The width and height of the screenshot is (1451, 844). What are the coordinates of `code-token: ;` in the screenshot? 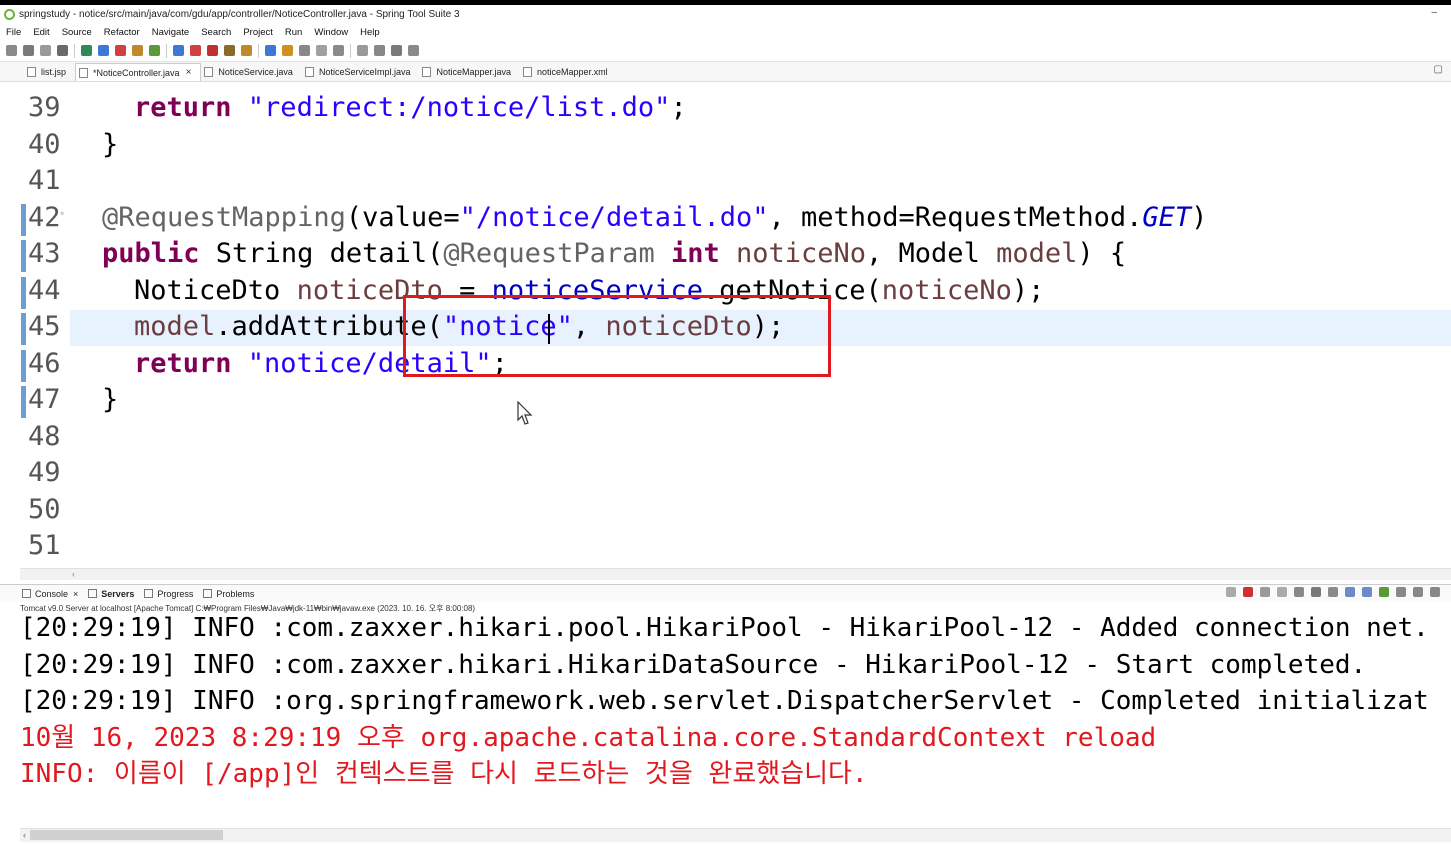 It's located at (678, 107).